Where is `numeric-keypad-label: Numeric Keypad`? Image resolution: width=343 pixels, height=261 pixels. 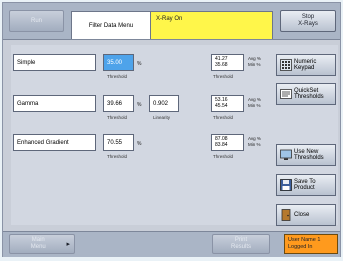
numeric-keypad-label: Numeric Keypad is located at coordinates (305, 65).